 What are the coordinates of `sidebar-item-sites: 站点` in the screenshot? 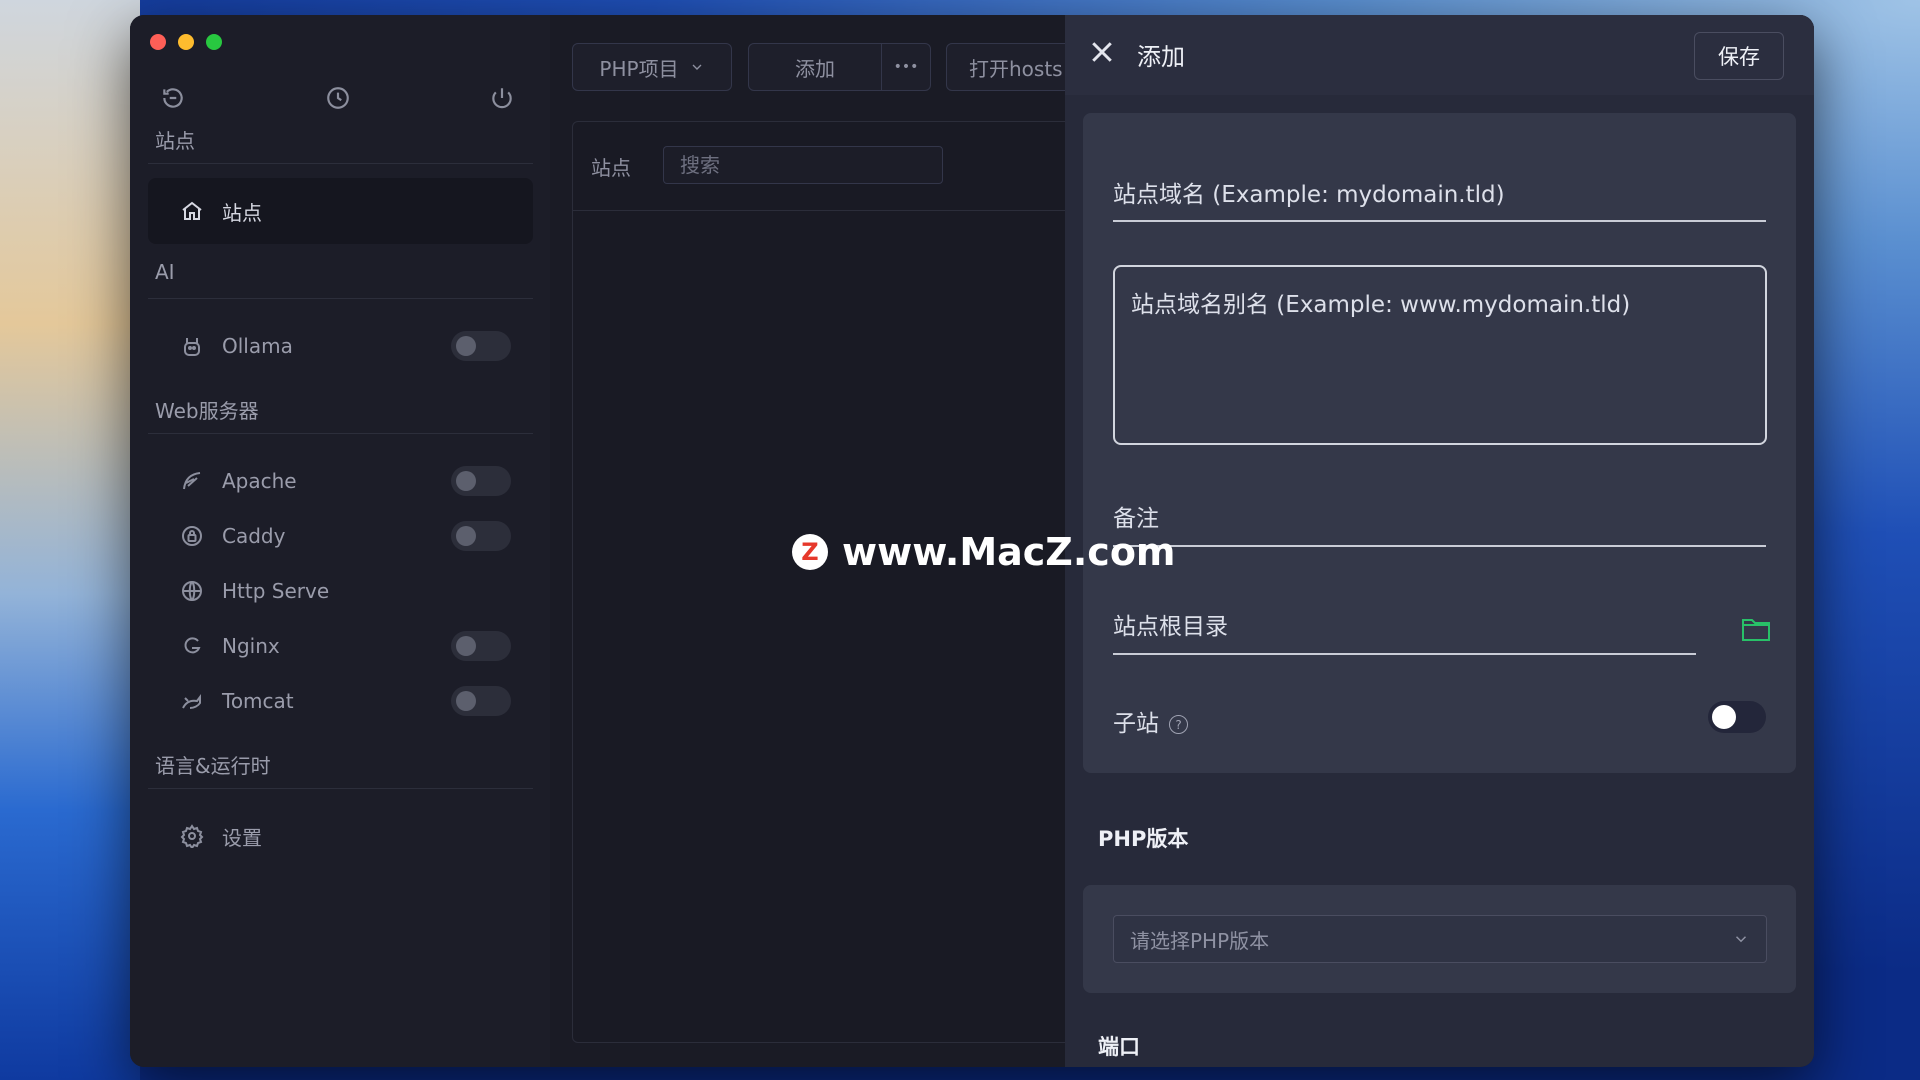 It's located at (340, 211).